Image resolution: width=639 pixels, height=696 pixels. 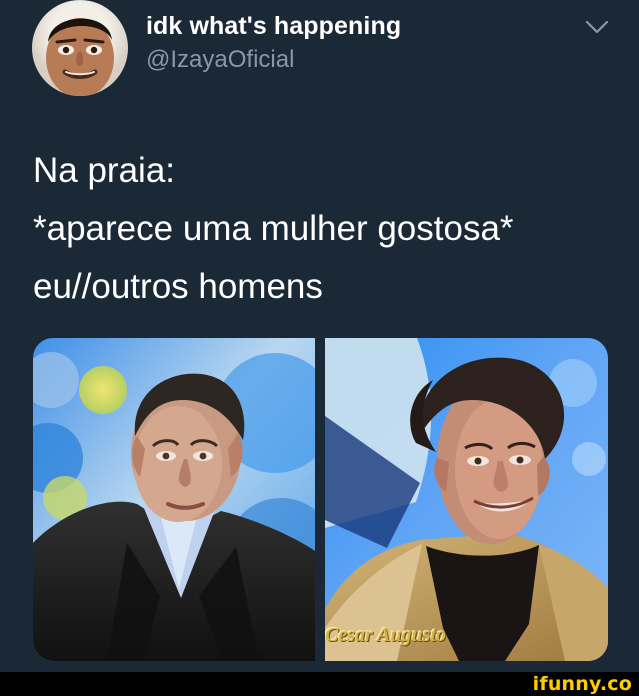 What do you see at coordinates (273, 228) in the screenshot?
I see `tweet-text-line-2: *aparece uma mulher gostosa*` at bounding box center [273, 228].